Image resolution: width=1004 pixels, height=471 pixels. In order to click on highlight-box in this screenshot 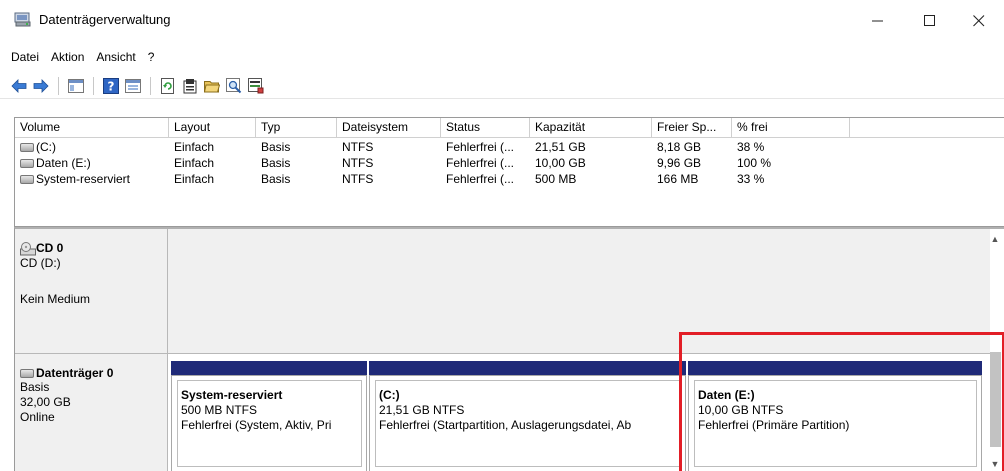, I will do `click(841, 401)`.